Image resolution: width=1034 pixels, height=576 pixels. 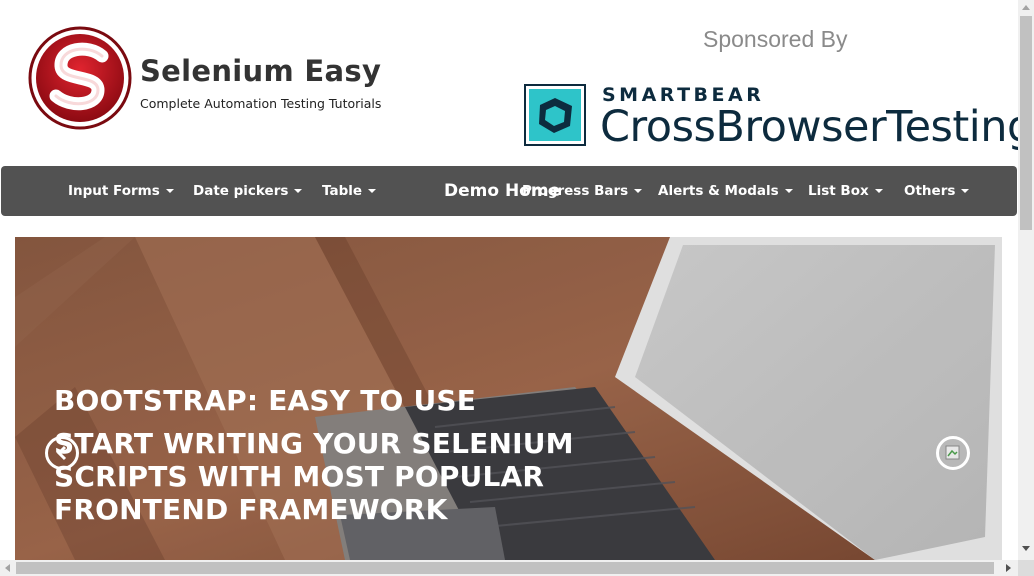 I want to click on scroll-down-icon, so click(x=1026, y=548).